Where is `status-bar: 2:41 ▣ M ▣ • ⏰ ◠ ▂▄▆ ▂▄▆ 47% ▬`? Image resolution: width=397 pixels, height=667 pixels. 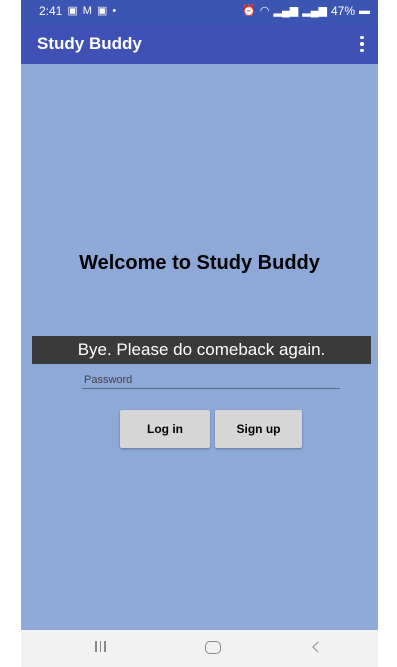
status-bar: 2:41 ▣ M ▣ • ⏰ ◠ ▂▄▆ ▂▄▆ 47% ▬ is located at coordinates (199, 12).